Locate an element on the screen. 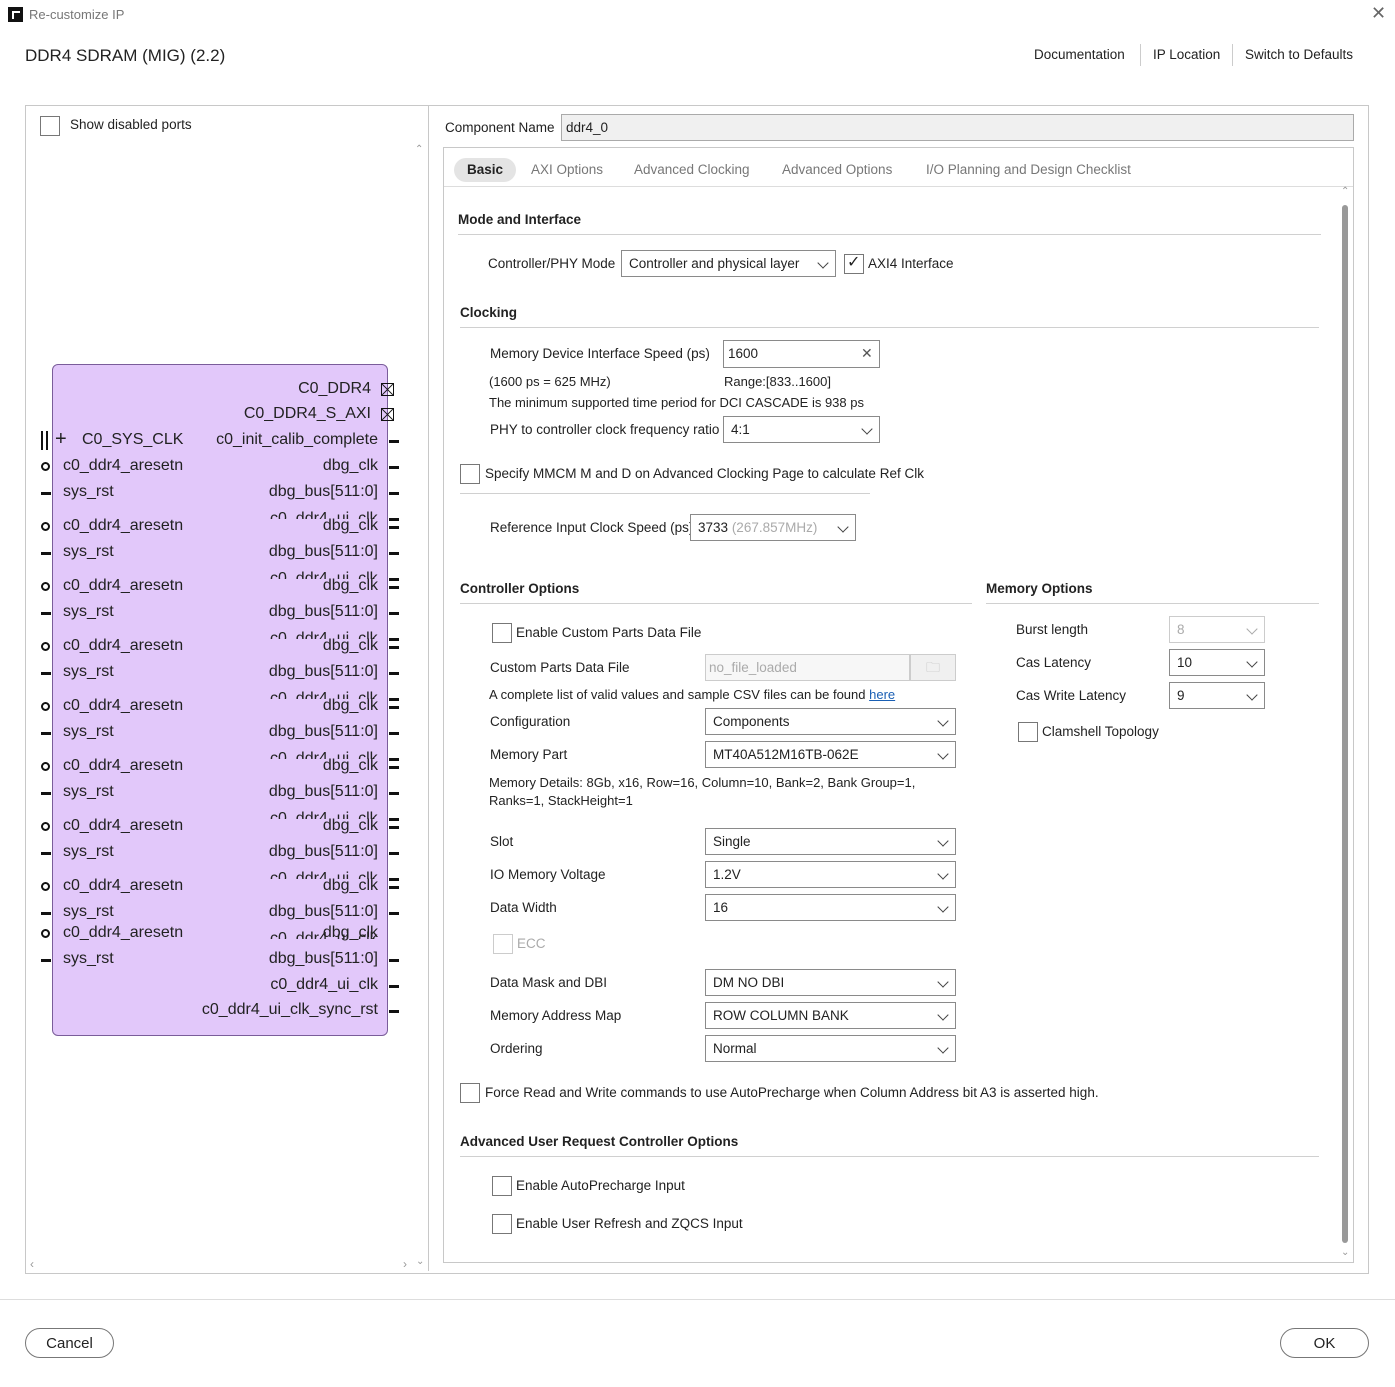  port-init-calib-complete: c0_init_calib_complete is located at coordinates (297, 439).